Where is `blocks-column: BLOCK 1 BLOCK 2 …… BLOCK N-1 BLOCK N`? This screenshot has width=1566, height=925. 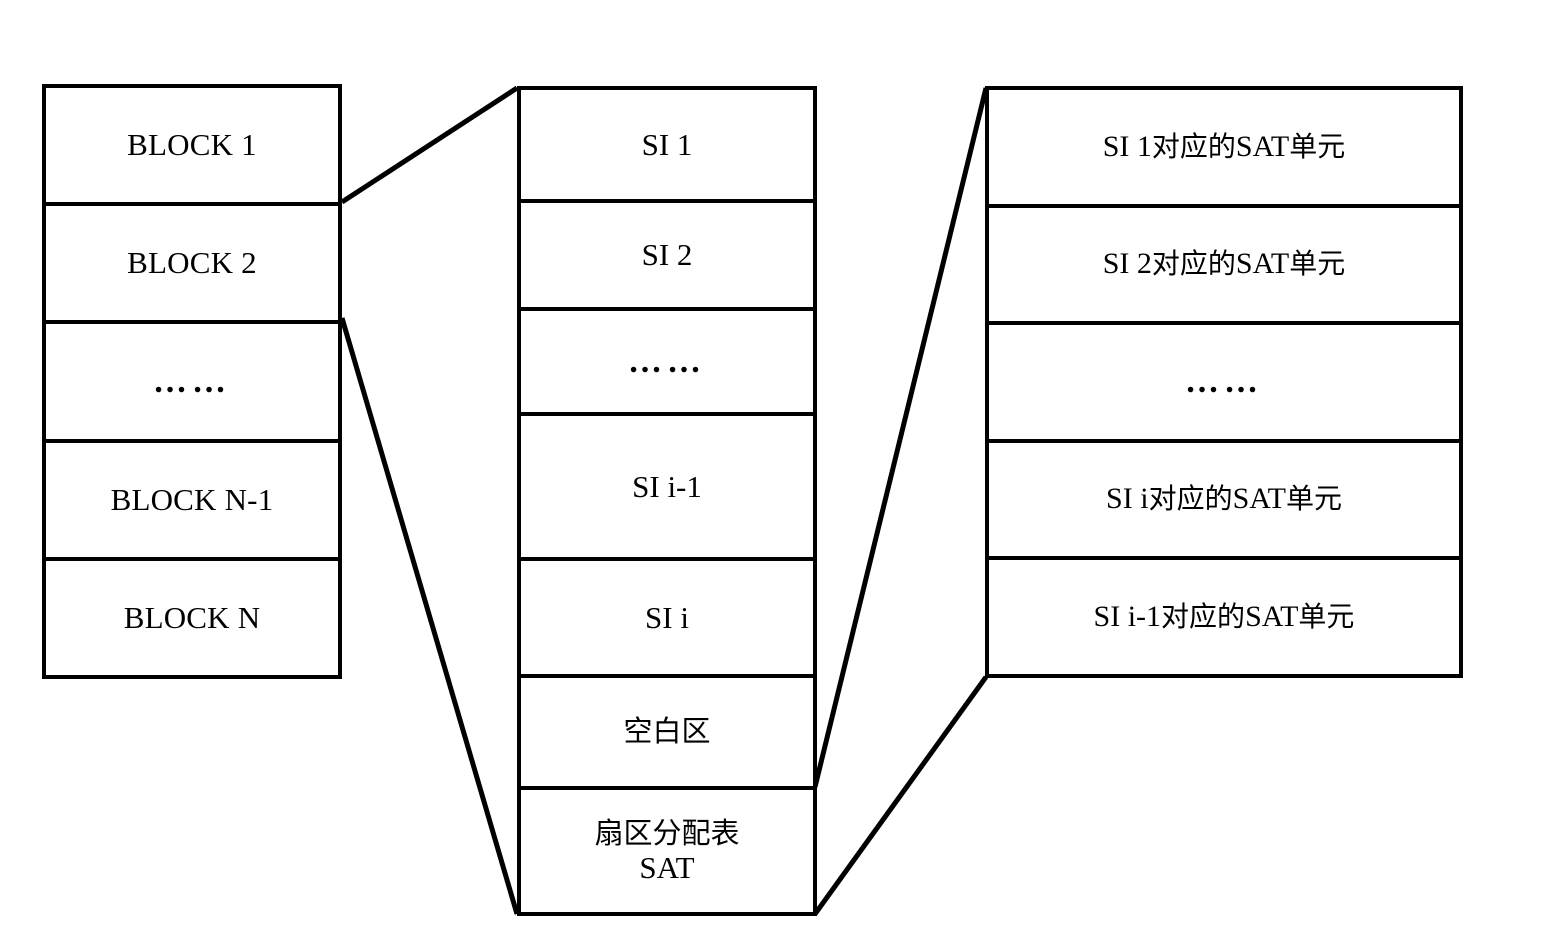
blocks-column: BLOCK 1 BLOCK 2 …… BLOCK N-1 BLOCK N is located at coordinates (192, 381).